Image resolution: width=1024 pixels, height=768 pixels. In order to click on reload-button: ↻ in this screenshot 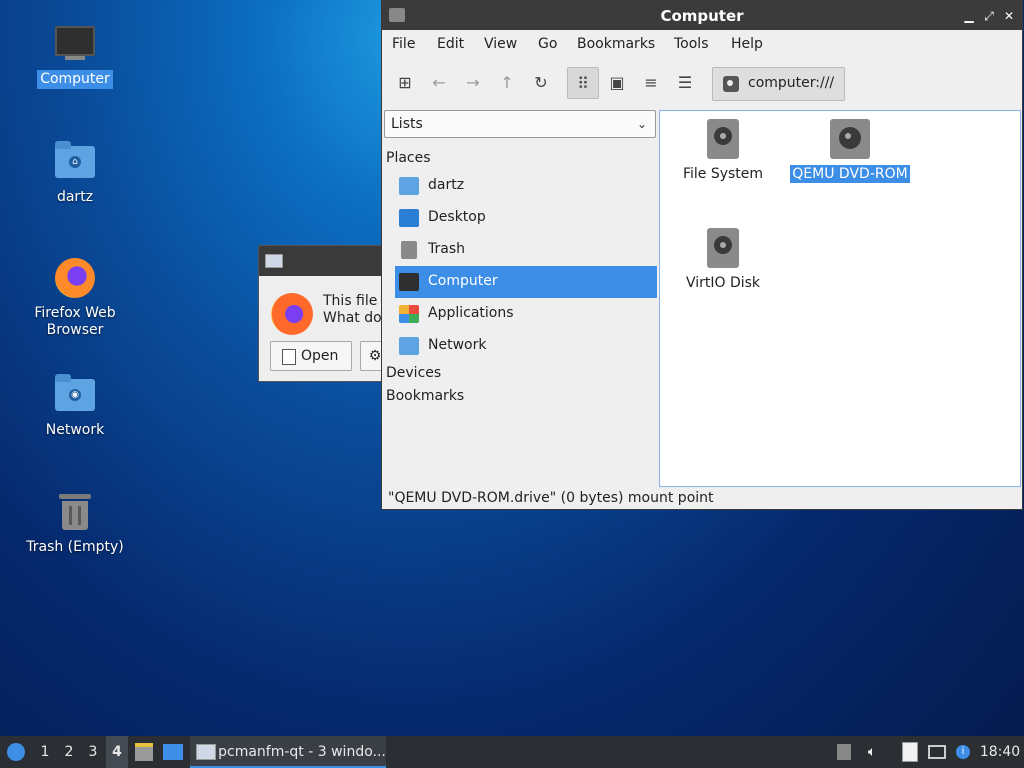, I will do `click(541, 83)`.